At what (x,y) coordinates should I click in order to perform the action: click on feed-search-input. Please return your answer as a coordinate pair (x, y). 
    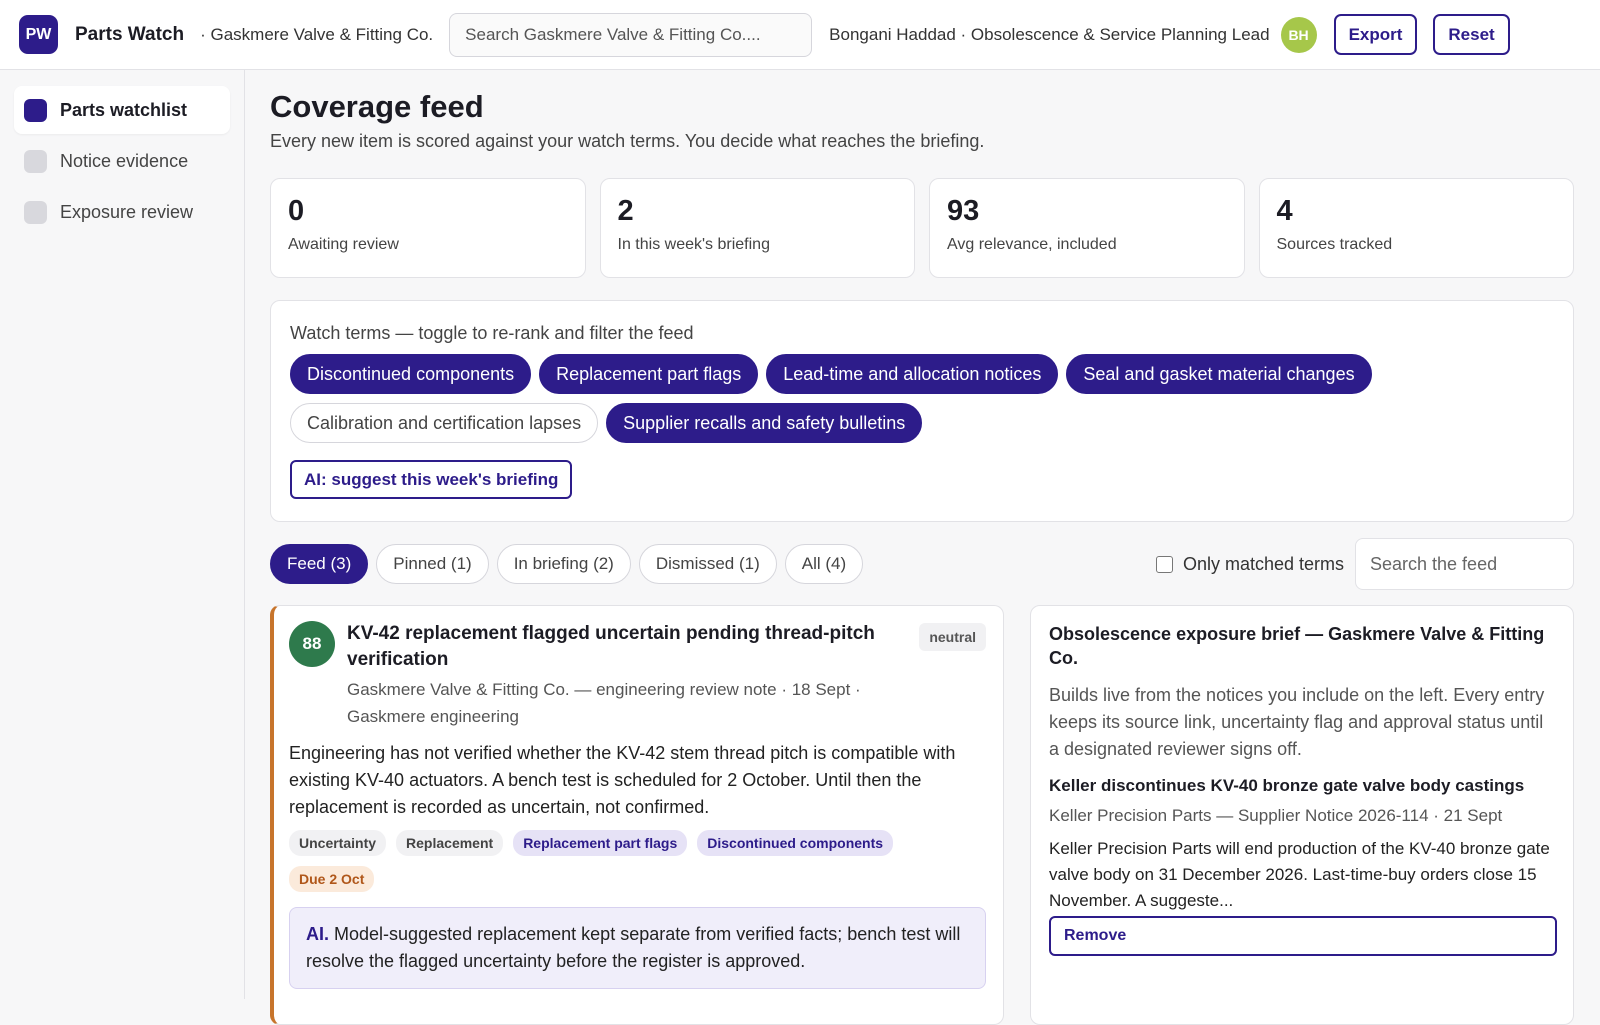
    Looking at the image, I should click on (1464, 564).